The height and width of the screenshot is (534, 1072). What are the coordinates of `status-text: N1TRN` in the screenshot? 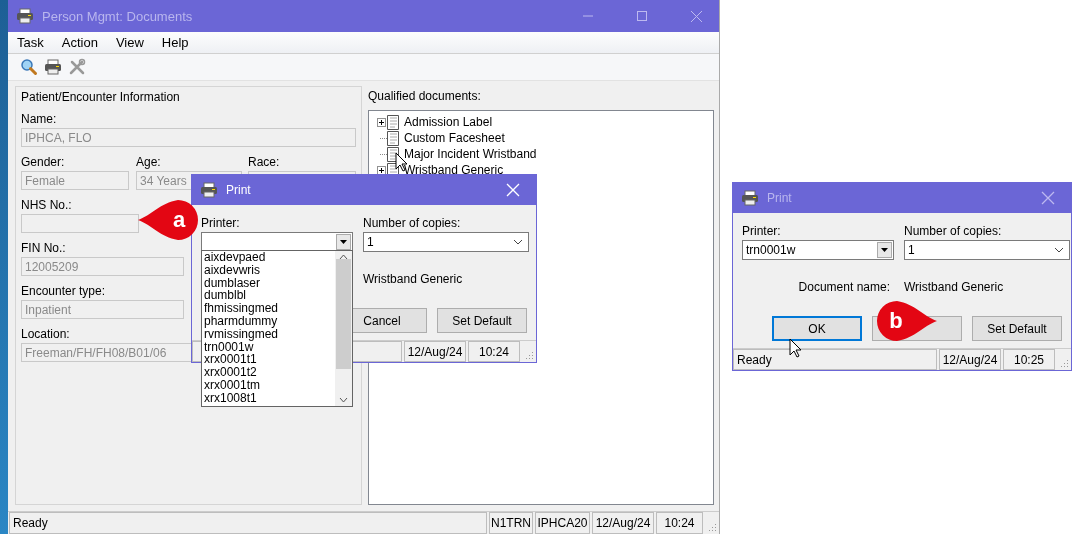 It's located at (511, 523).